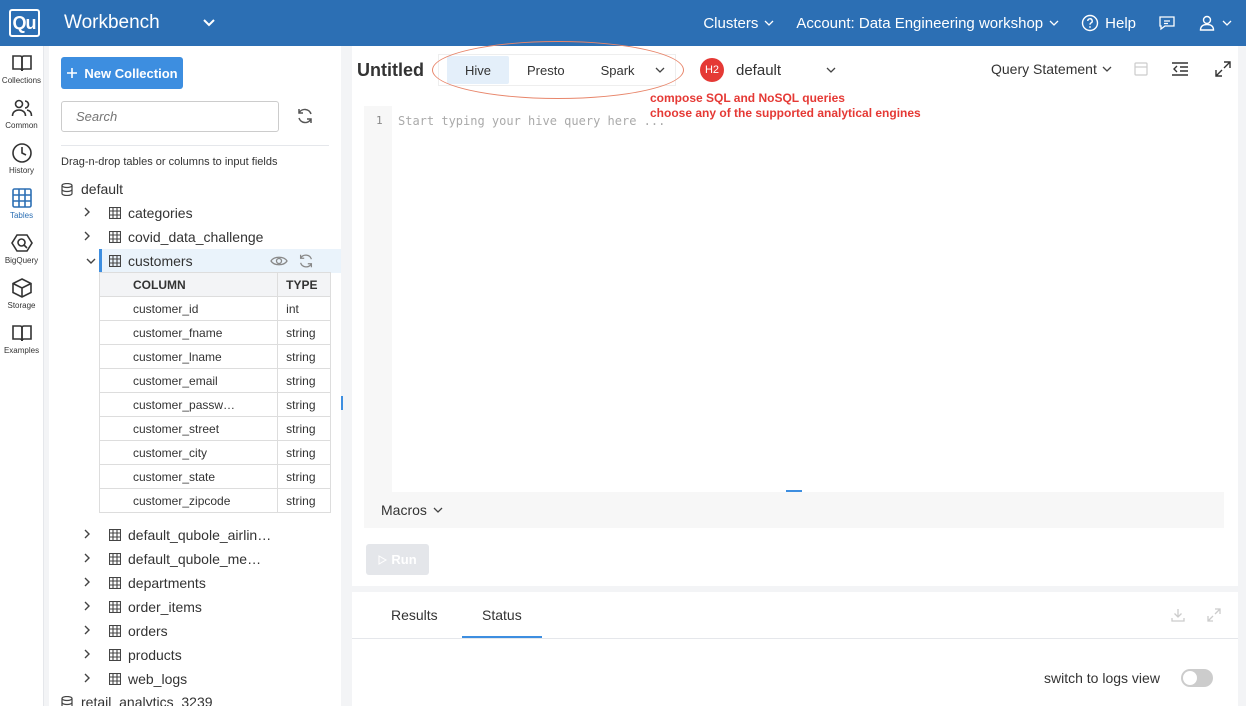 The height and width of the screenshot is (706, 1246). What do you see at coordinates (378, 299) in the screenshot?
I see `line-gutter` at bounding box center [378, 299].